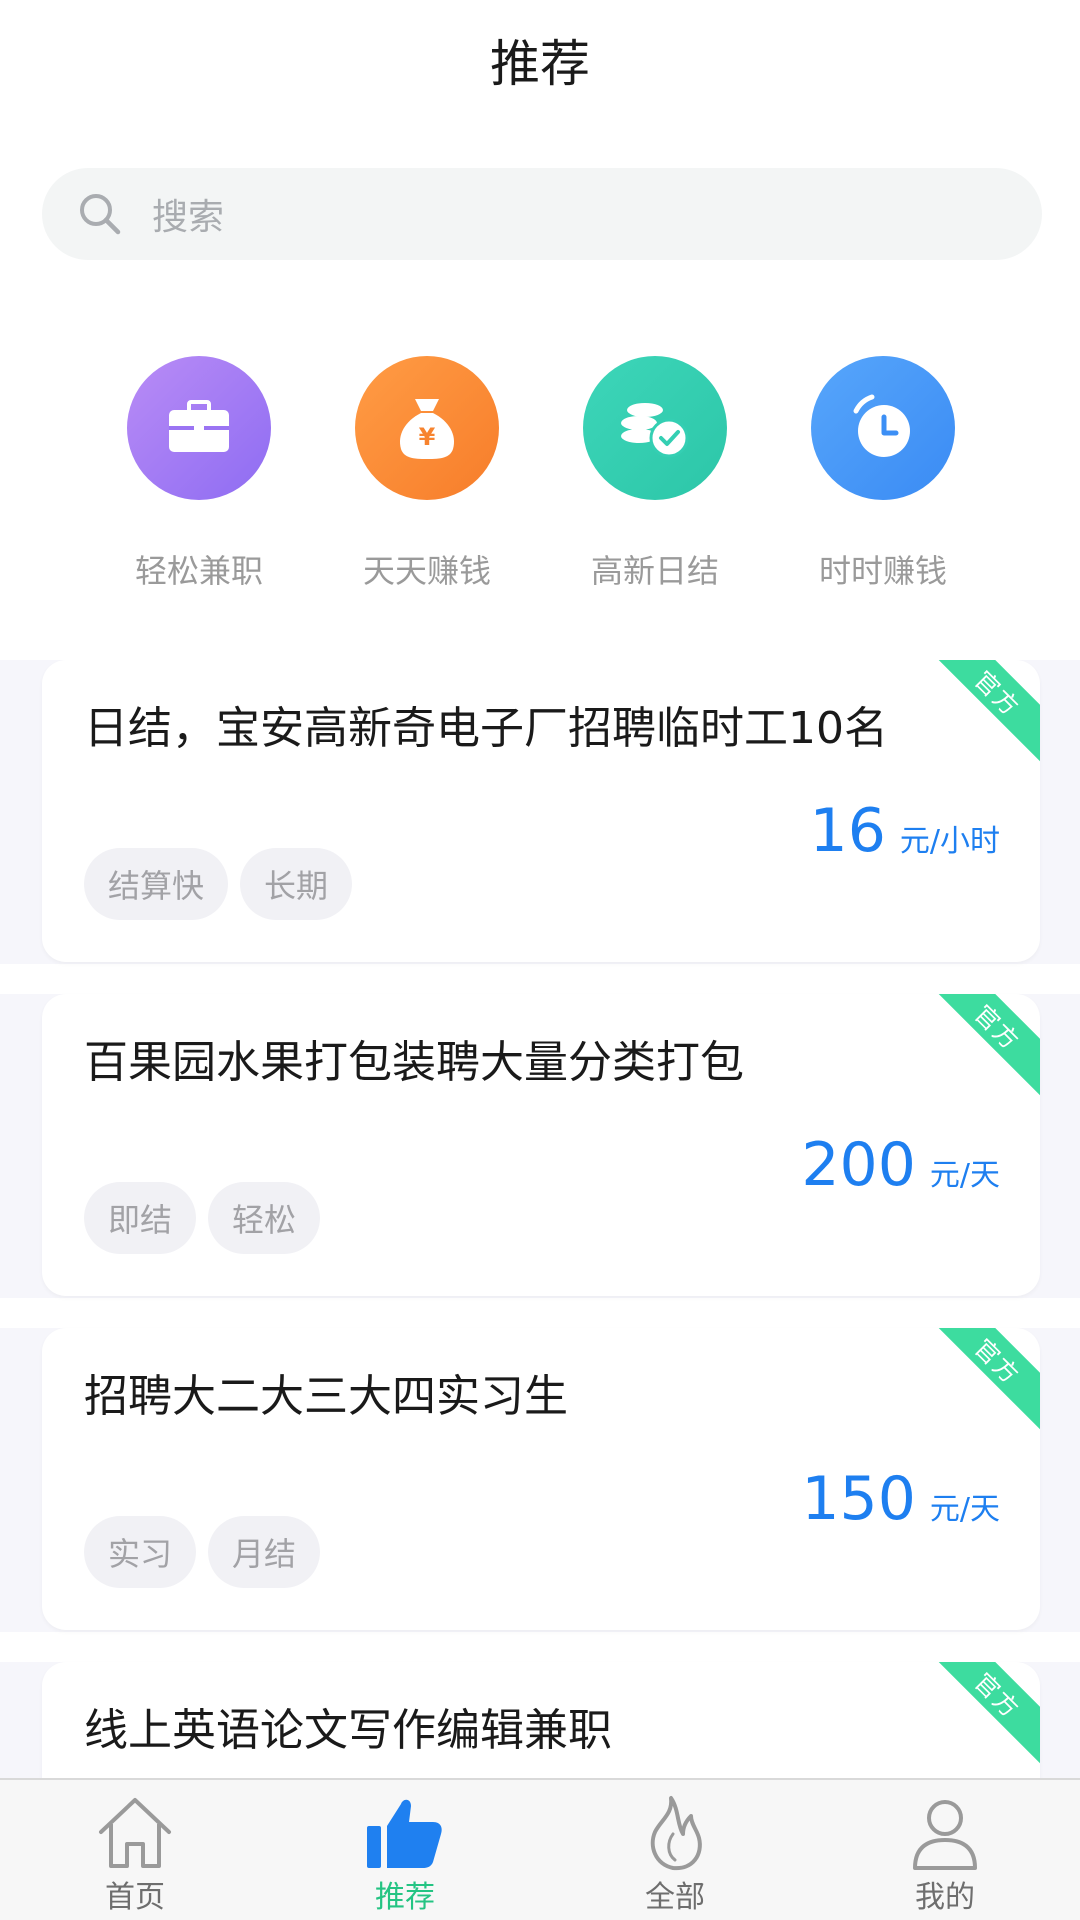 The image size is (1080, 1920). I want to click on briefcase-icon, so click(199, 428).